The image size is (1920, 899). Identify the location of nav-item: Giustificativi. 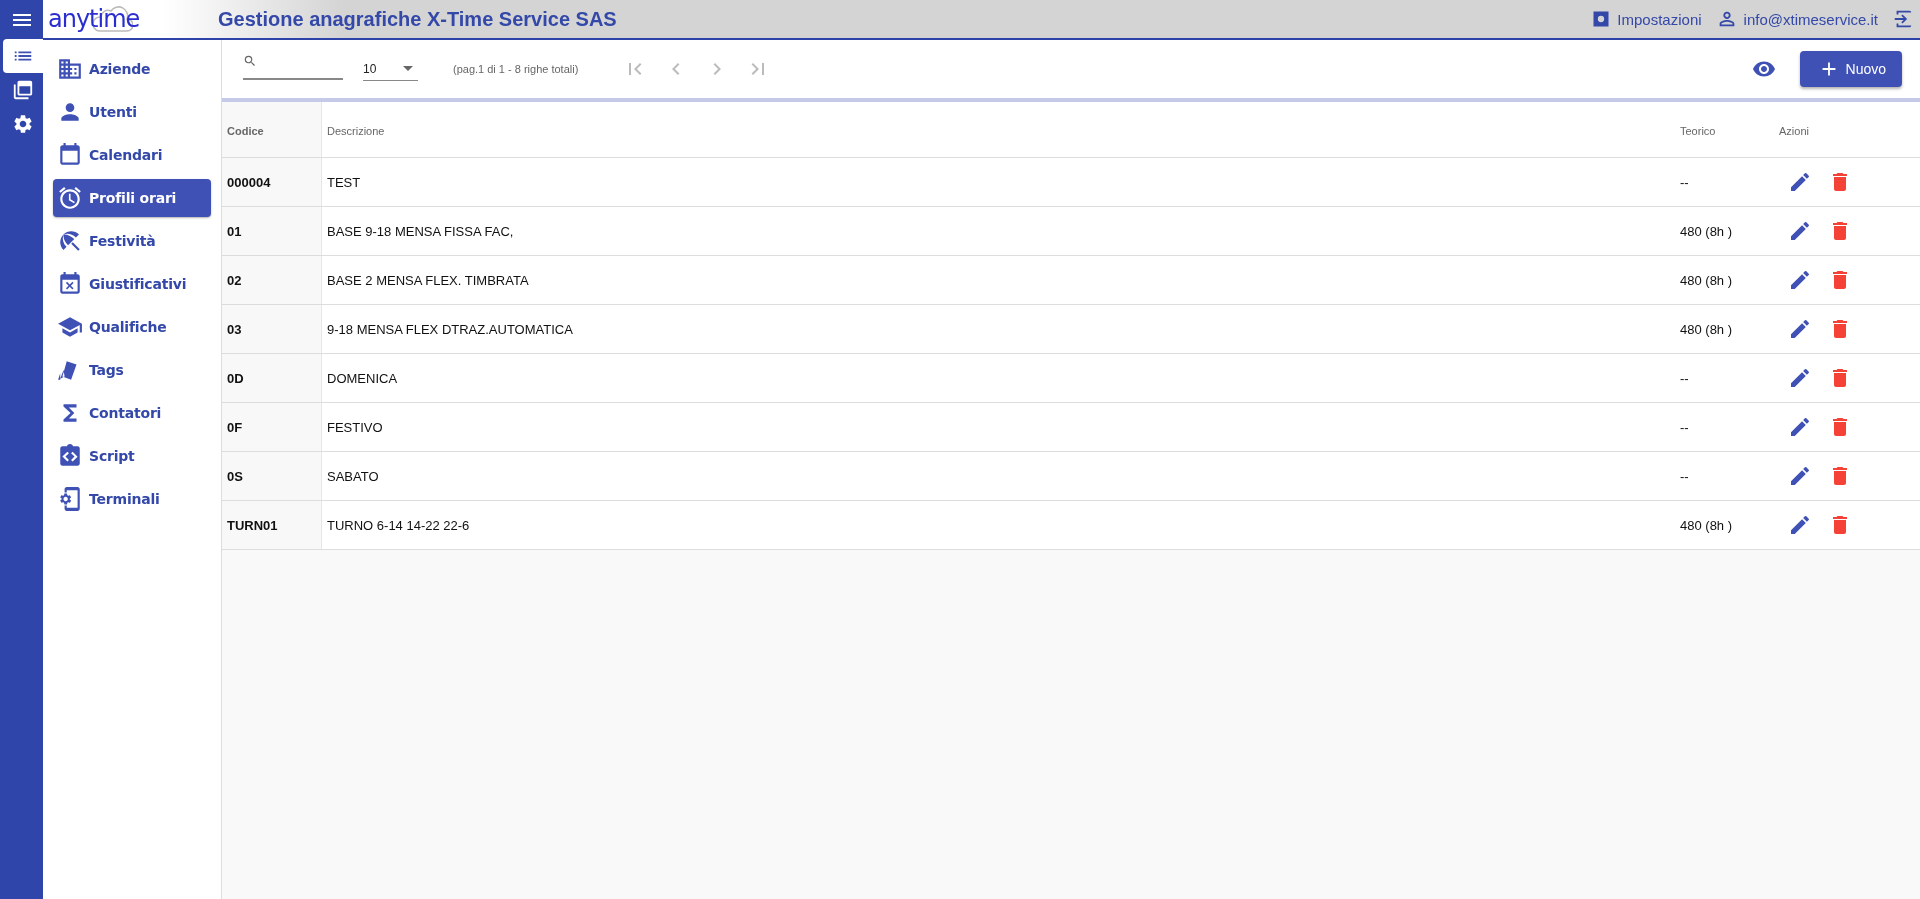
(132, 284).